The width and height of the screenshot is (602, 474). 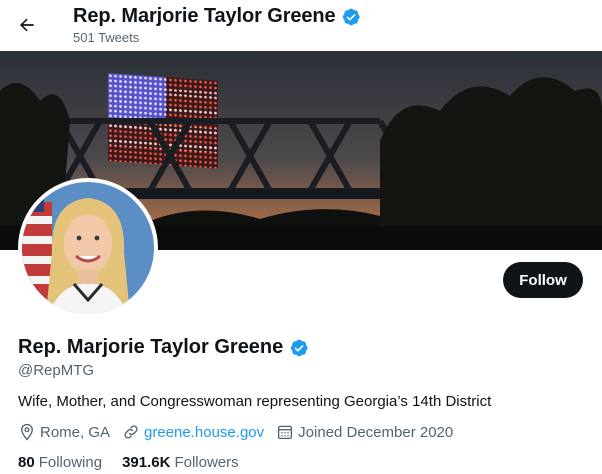 I want to click on followers-stat: 391.6K Followers, so click(x=180, y=462).